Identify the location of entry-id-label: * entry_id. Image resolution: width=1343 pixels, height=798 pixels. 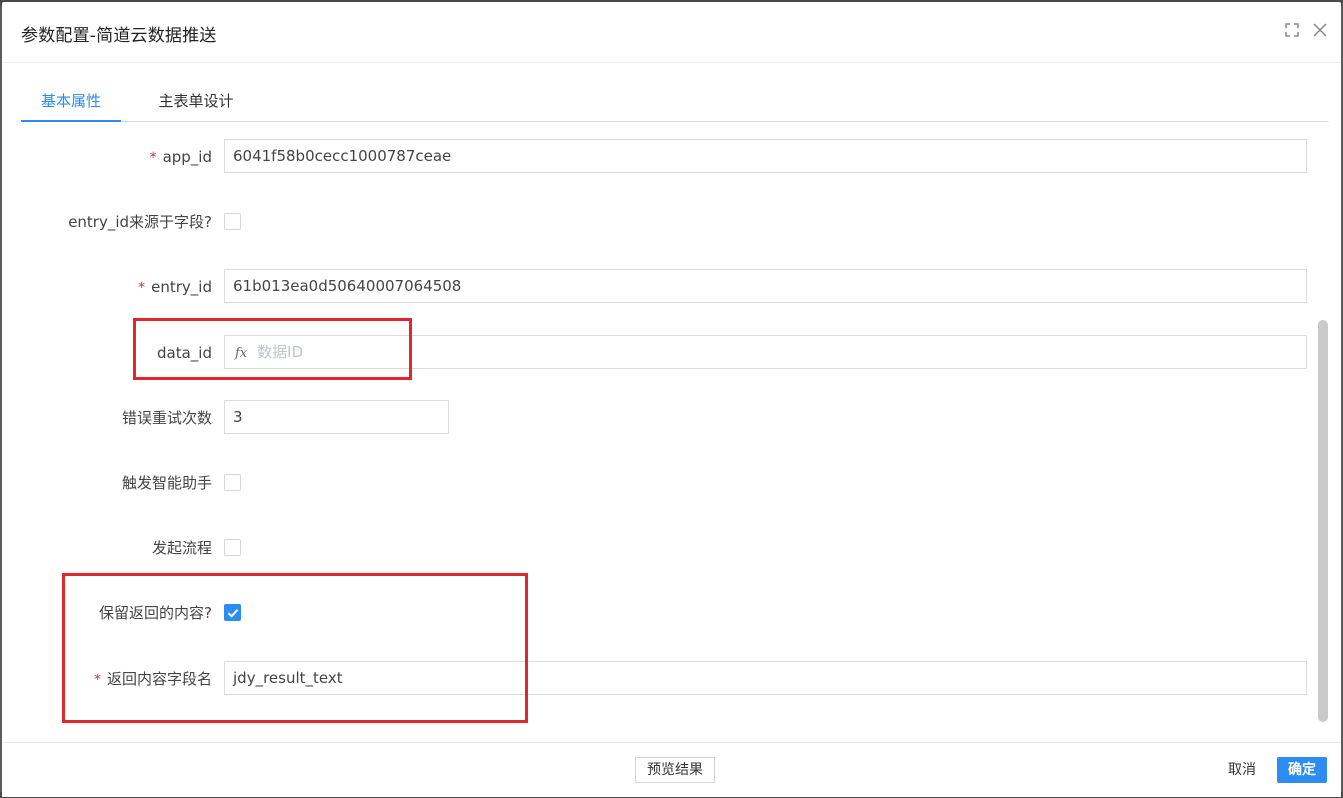
(175, 287).